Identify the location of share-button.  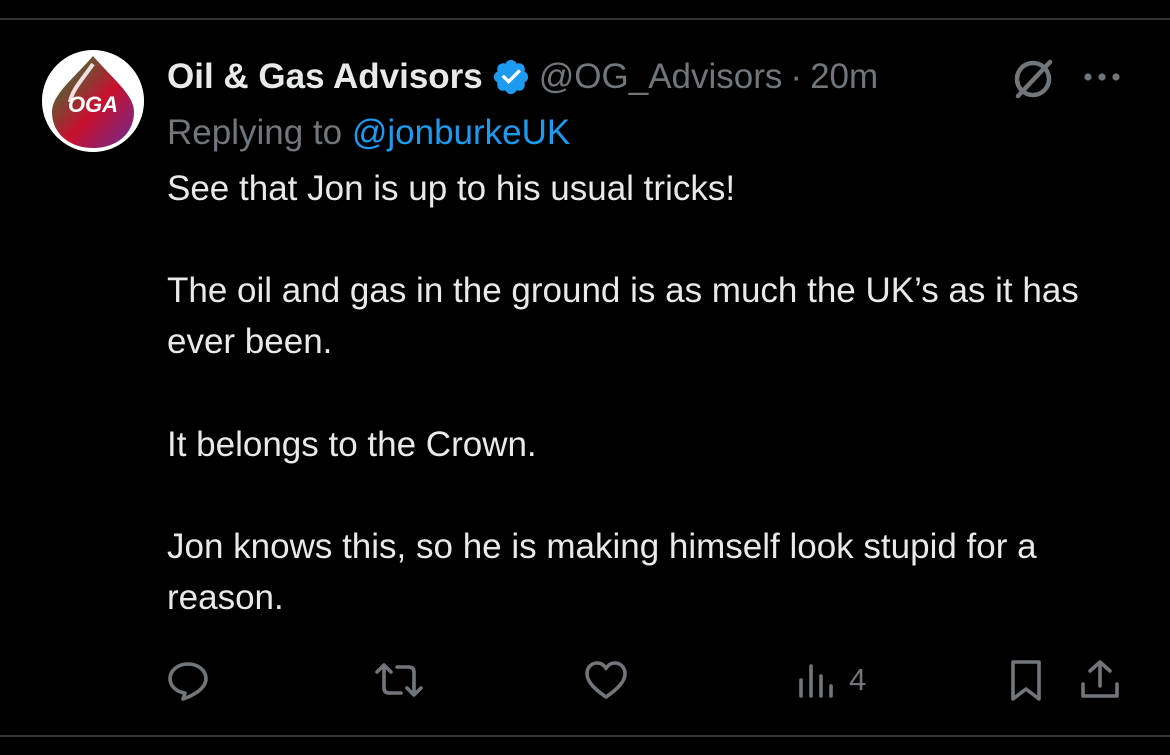
(1100, 680).